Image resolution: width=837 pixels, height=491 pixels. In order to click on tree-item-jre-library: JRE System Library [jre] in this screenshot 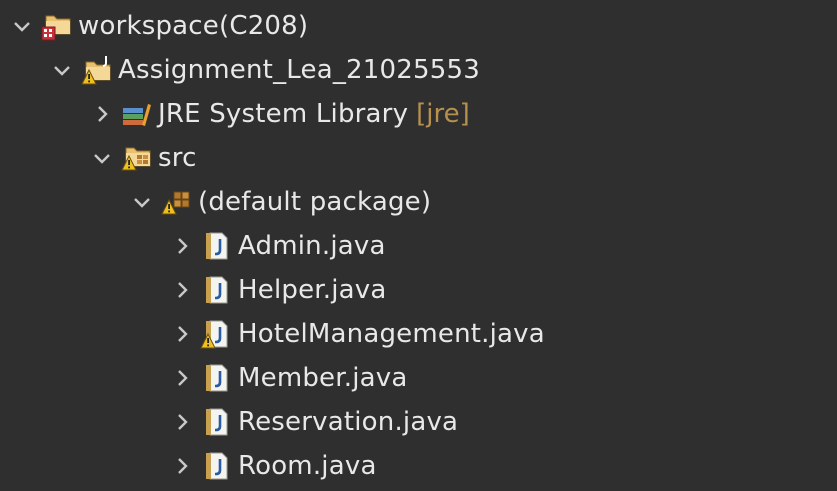, I will do `click(418, 114)`.